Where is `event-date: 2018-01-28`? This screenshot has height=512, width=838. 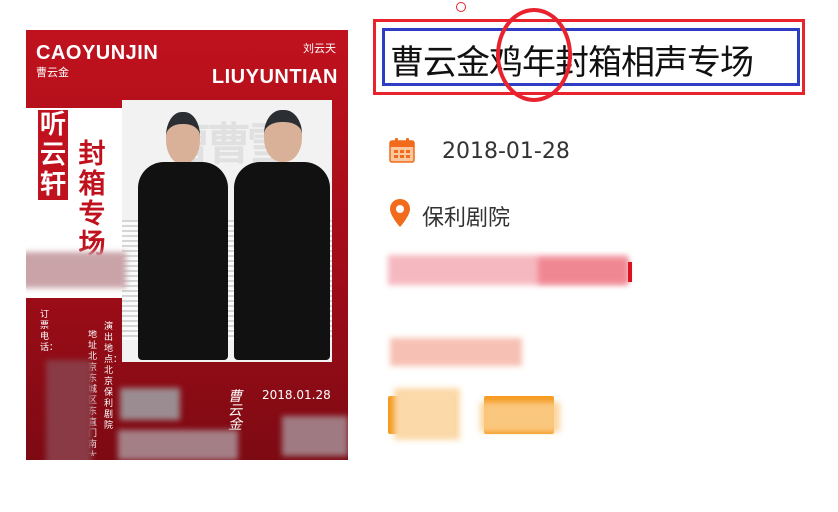
event-date: 2018-01-28 is located at coordinates (506, 151).